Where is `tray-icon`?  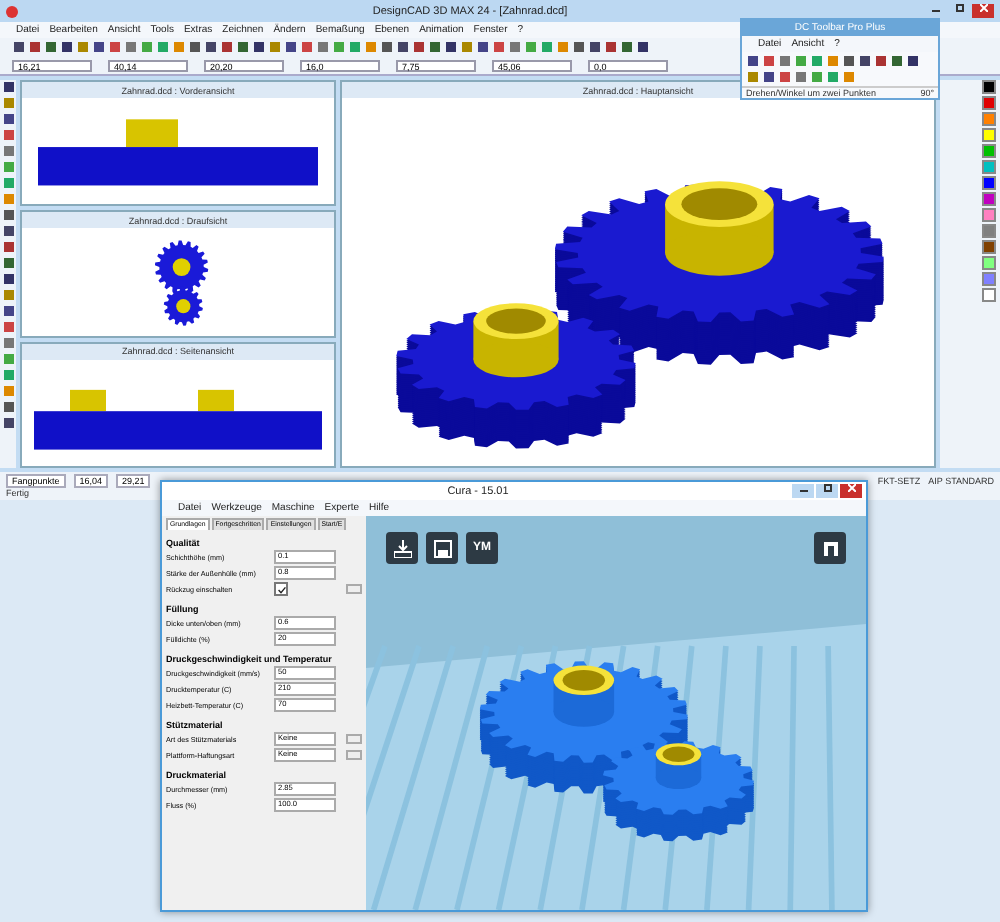
tray-icon is located at coordinates (402, 548).